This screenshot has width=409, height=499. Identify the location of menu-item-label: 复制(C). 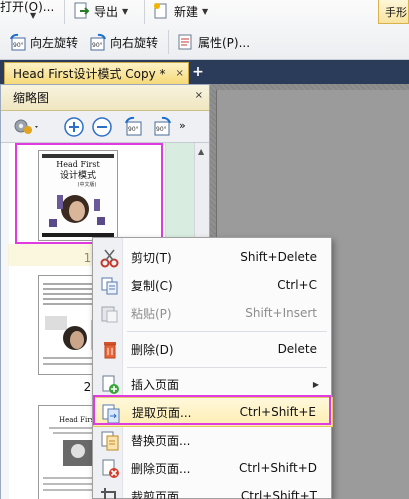
(152, 285).